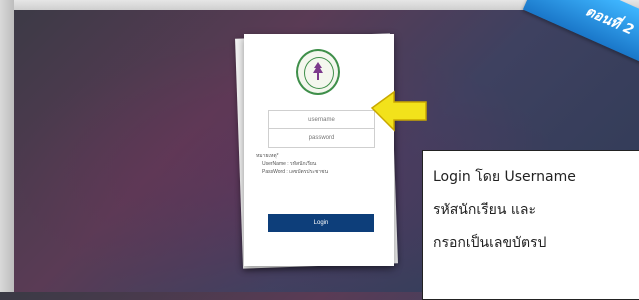 The width and height of the screenshot is (639, 300). Describe the element at coordinates (504, 177) in the screenshot. I see `callout-line-1: Login โดย Username` at that location.